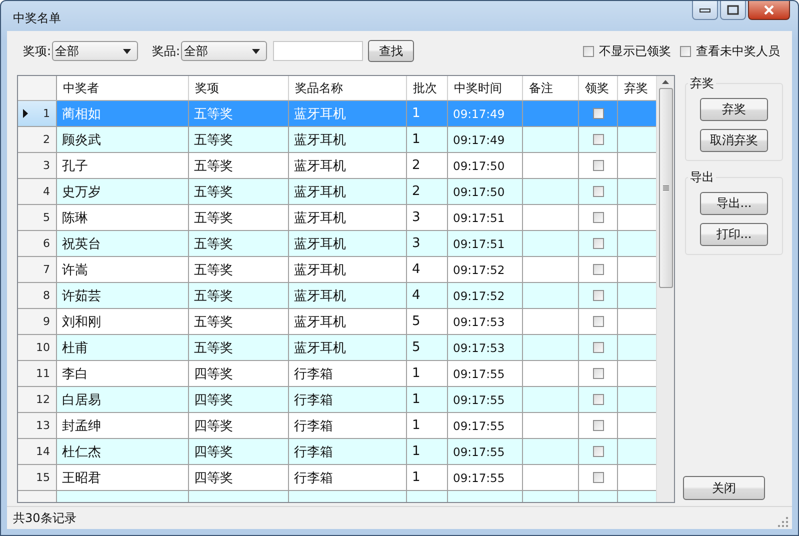 Image resolution: width=799 pixels, height=536 pixels. I want to click on vertical-scrollbar, so click(665, 289).